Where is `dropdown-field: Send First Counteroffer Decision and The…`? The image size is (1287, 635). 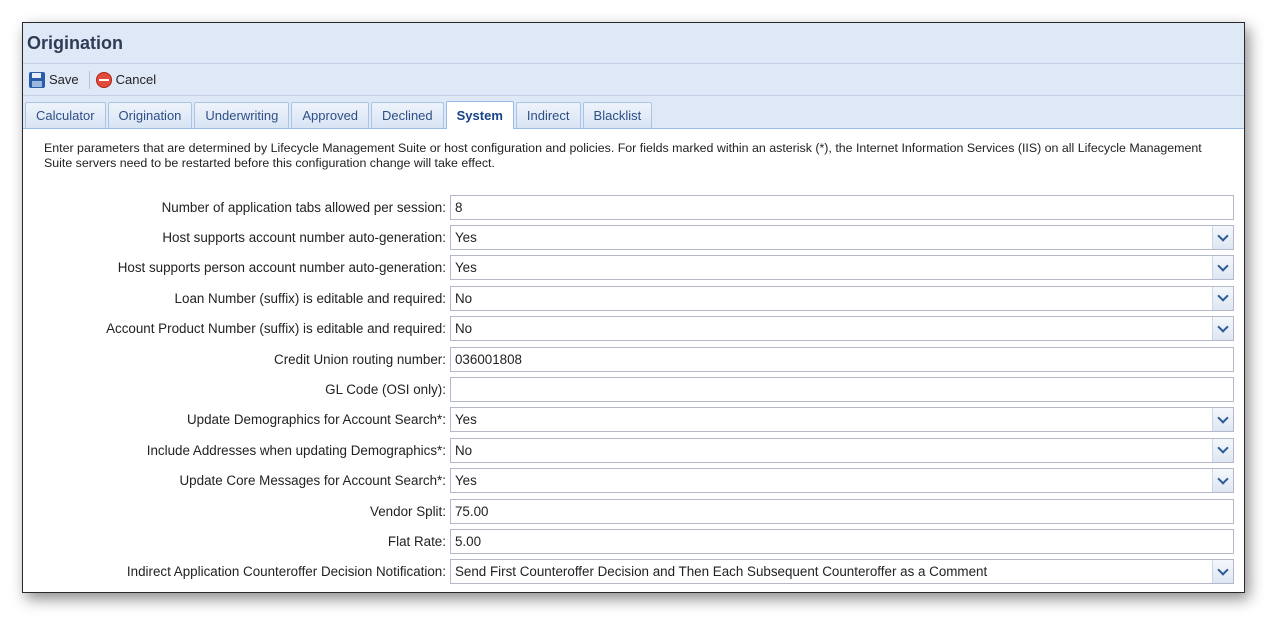 dropdown-field: Send First Counteroffer Decision and The… is located at coordinates (841, 572).